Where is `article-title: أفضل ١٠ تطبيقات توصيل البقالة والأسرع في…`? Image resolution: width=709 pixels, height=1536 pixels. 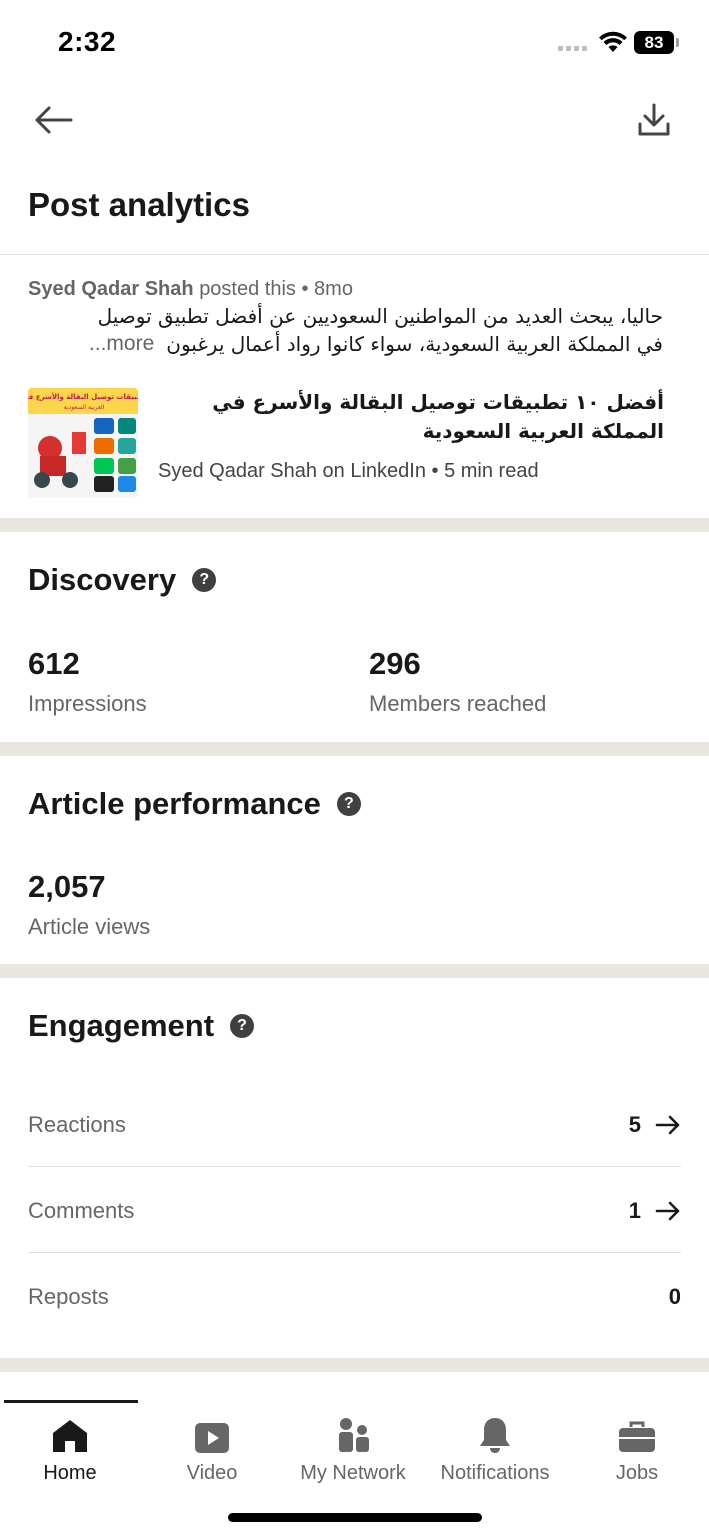 article-title: أفضل ١٠ تطبيقات توصيل البقالة والأسرع في… is located at coordinates (438, 416).